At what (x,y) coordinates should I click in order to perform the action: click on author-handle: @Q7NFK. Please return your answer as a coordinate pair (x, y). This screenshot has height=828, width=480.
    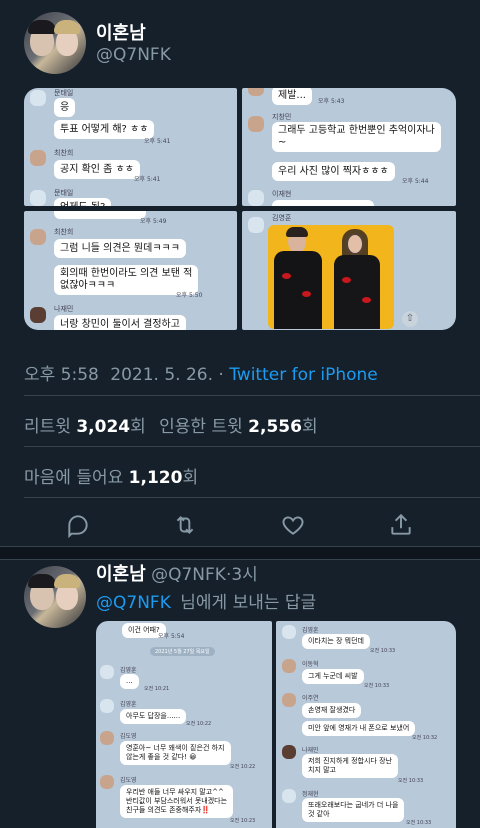
    Looking at the image, I should click on (133, 55).